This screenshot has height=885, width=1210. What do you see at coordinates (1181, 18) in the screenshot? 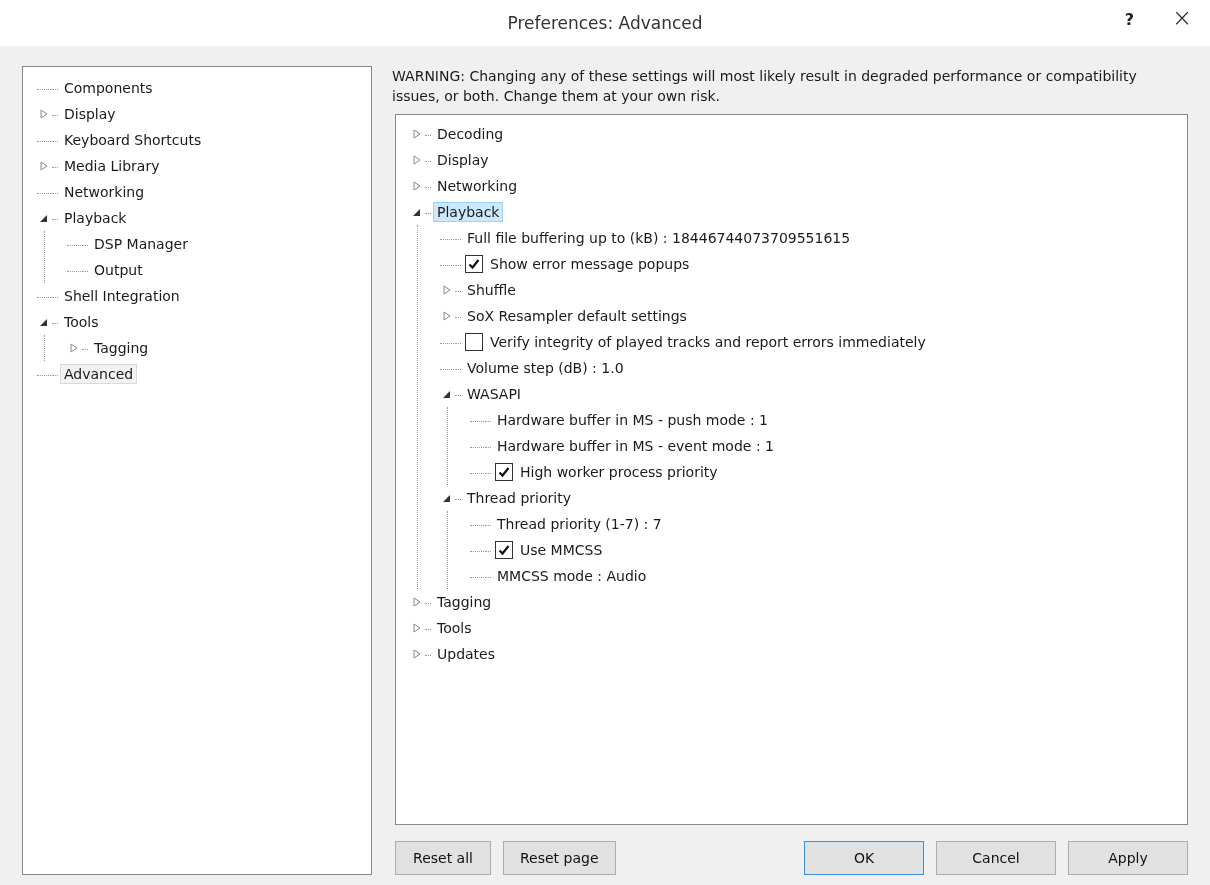
I see `close-button: ×` at bounding box center [1181, 18].